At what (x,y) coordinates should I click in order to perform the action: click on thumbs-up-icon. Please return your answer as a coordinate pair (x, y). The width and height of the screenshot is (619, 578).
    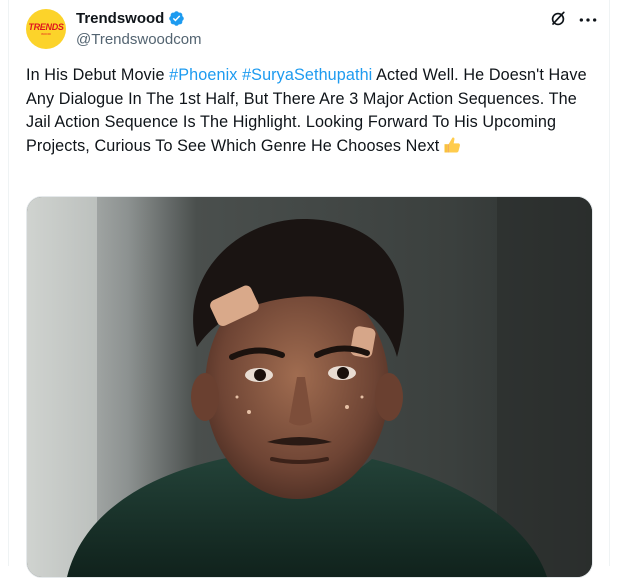
    Looking at the image, I should click on (452, 145).